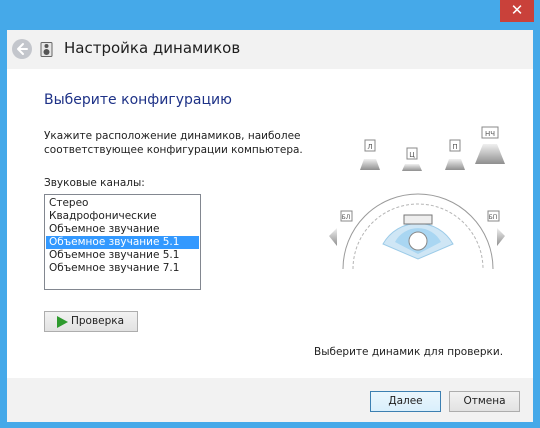 This screenshot has width=540, height=428. I want to click on list-item-surround: Объемное звучание, so click(122, 229).